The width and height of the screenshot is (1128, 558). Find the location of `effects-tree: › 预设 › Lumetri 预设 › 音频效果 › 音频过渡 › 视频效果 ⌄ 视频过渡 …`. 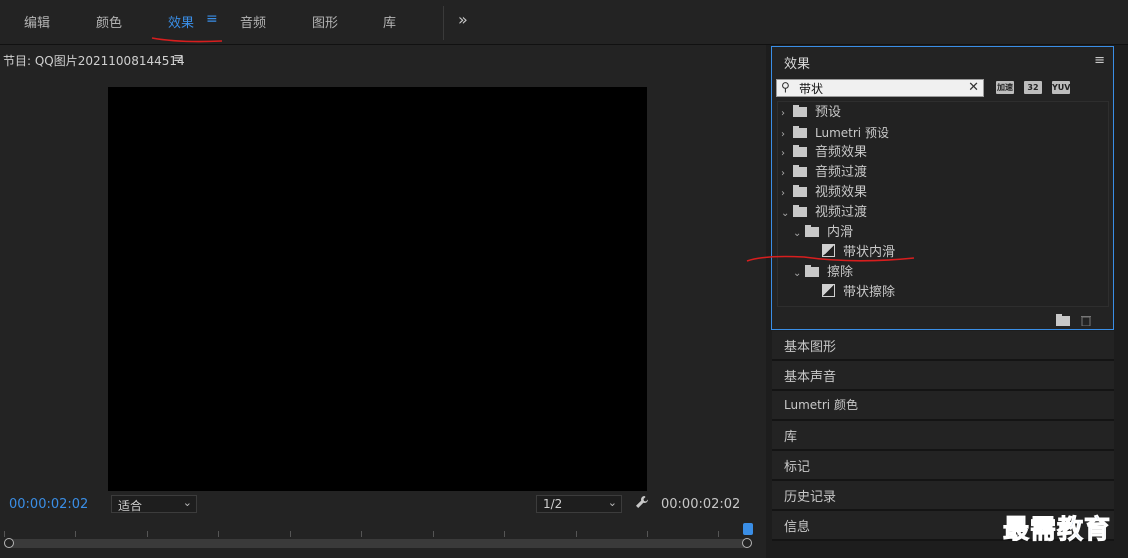

effects-tree: › 预设 › Lumetri 预设 › 音频效果 › 音频过渡 › 视频效果 ⌄ 视频过渡 … is located at coordinates (943, 204).